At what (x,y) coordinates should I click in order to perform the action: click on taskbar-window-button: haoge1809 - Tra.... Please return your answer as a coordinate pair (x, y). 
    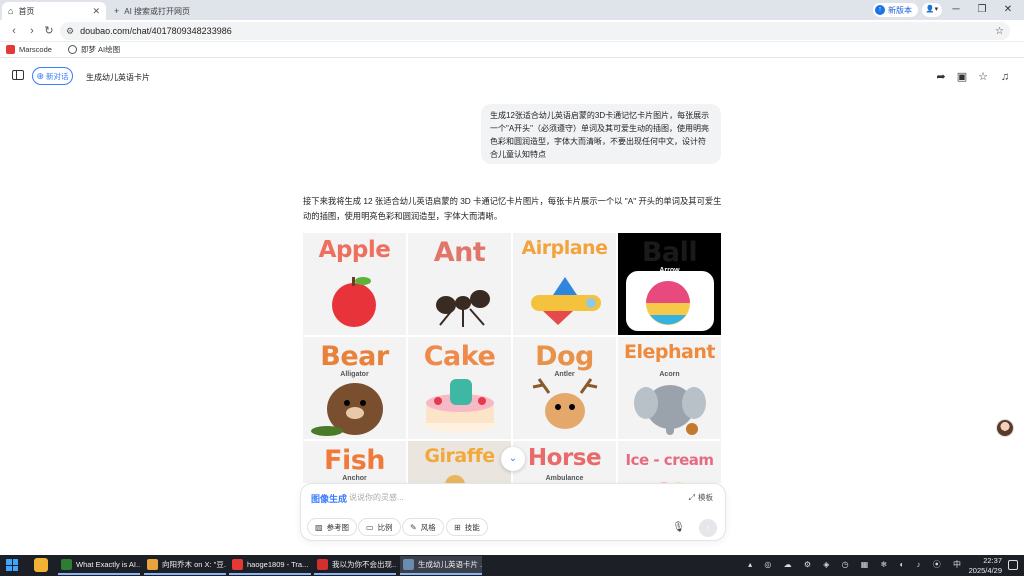
    Looking at the image, I should click on (270, 565).